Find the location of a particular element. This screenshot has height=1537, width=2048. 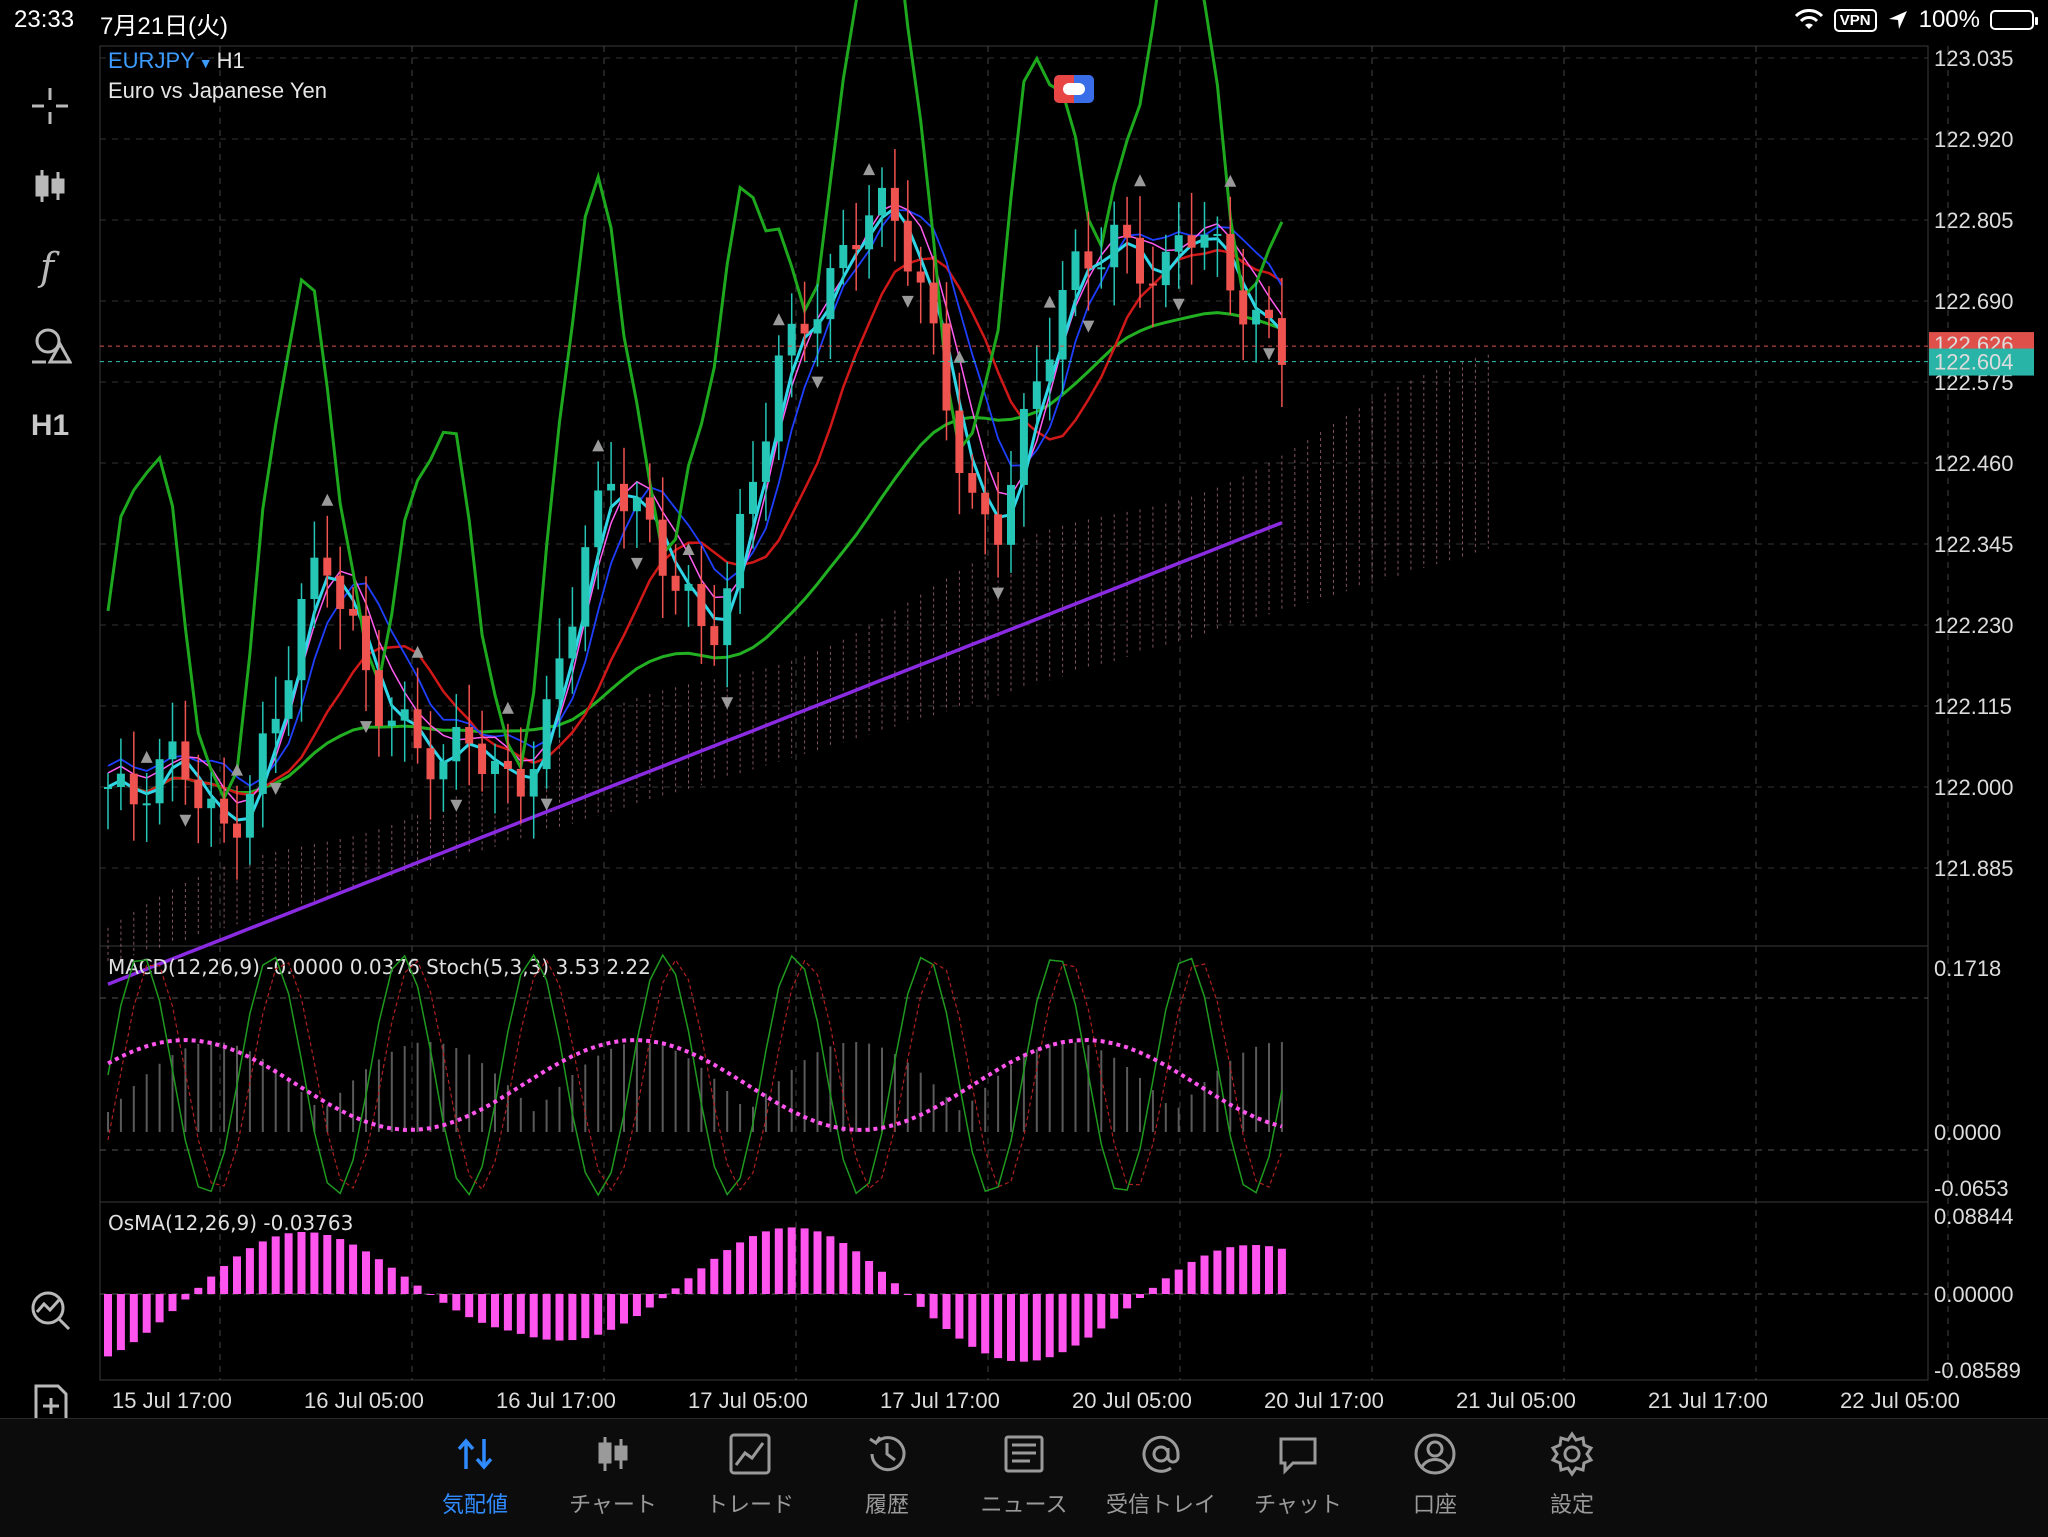

chevron-down-icon: ▼ is located at coordinates (206, 63).